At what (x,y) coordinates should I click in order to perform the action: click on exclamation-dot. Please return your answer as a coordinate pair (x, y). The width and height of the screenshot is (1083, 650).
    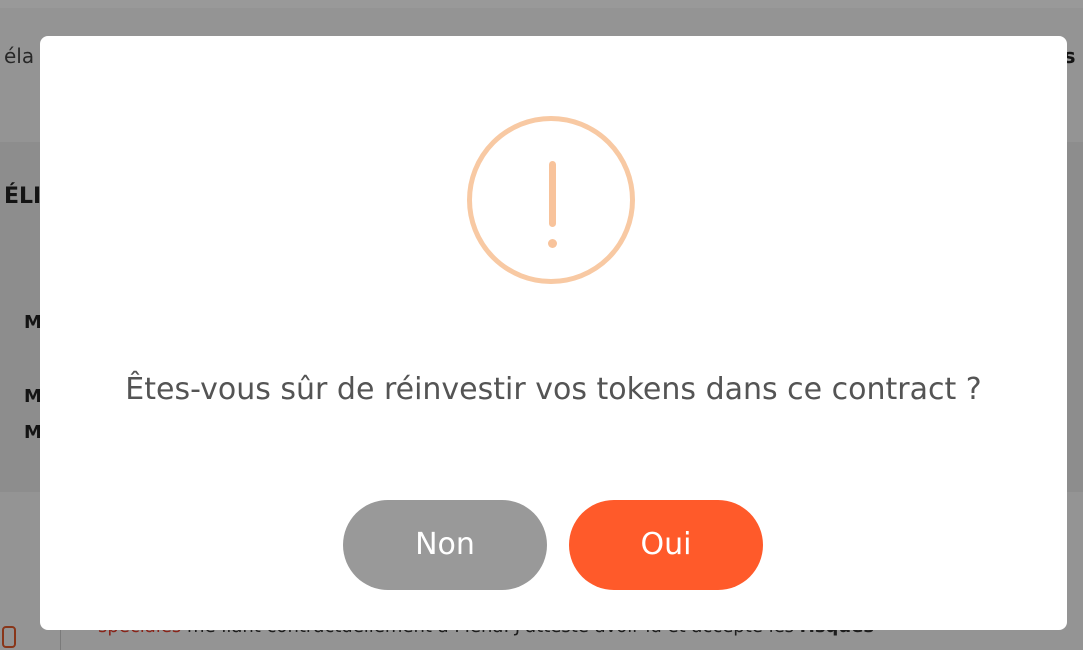
    Looking at the image, I should click on (552, 243).